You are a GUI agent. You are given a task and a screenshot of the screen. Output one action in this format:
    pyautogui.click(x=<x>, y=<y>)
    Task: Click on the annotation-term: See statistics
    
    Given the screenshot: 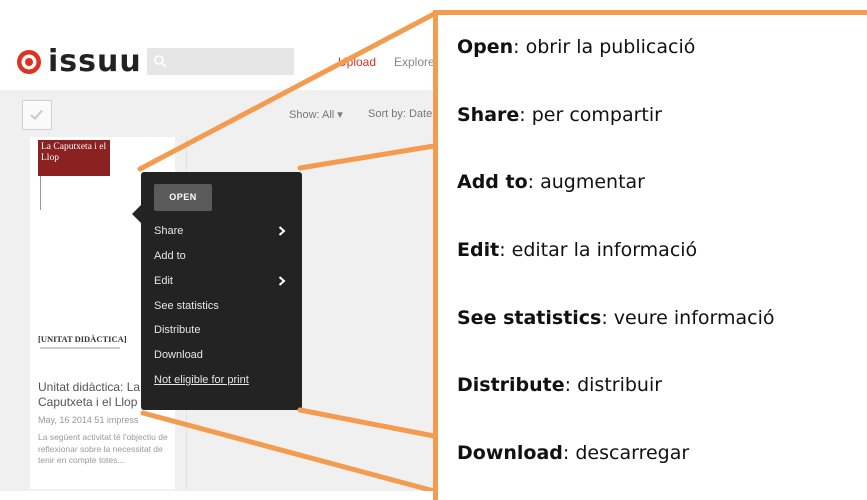 What is the action you would take?
    pyautogui.click(x=529, y=318)
    